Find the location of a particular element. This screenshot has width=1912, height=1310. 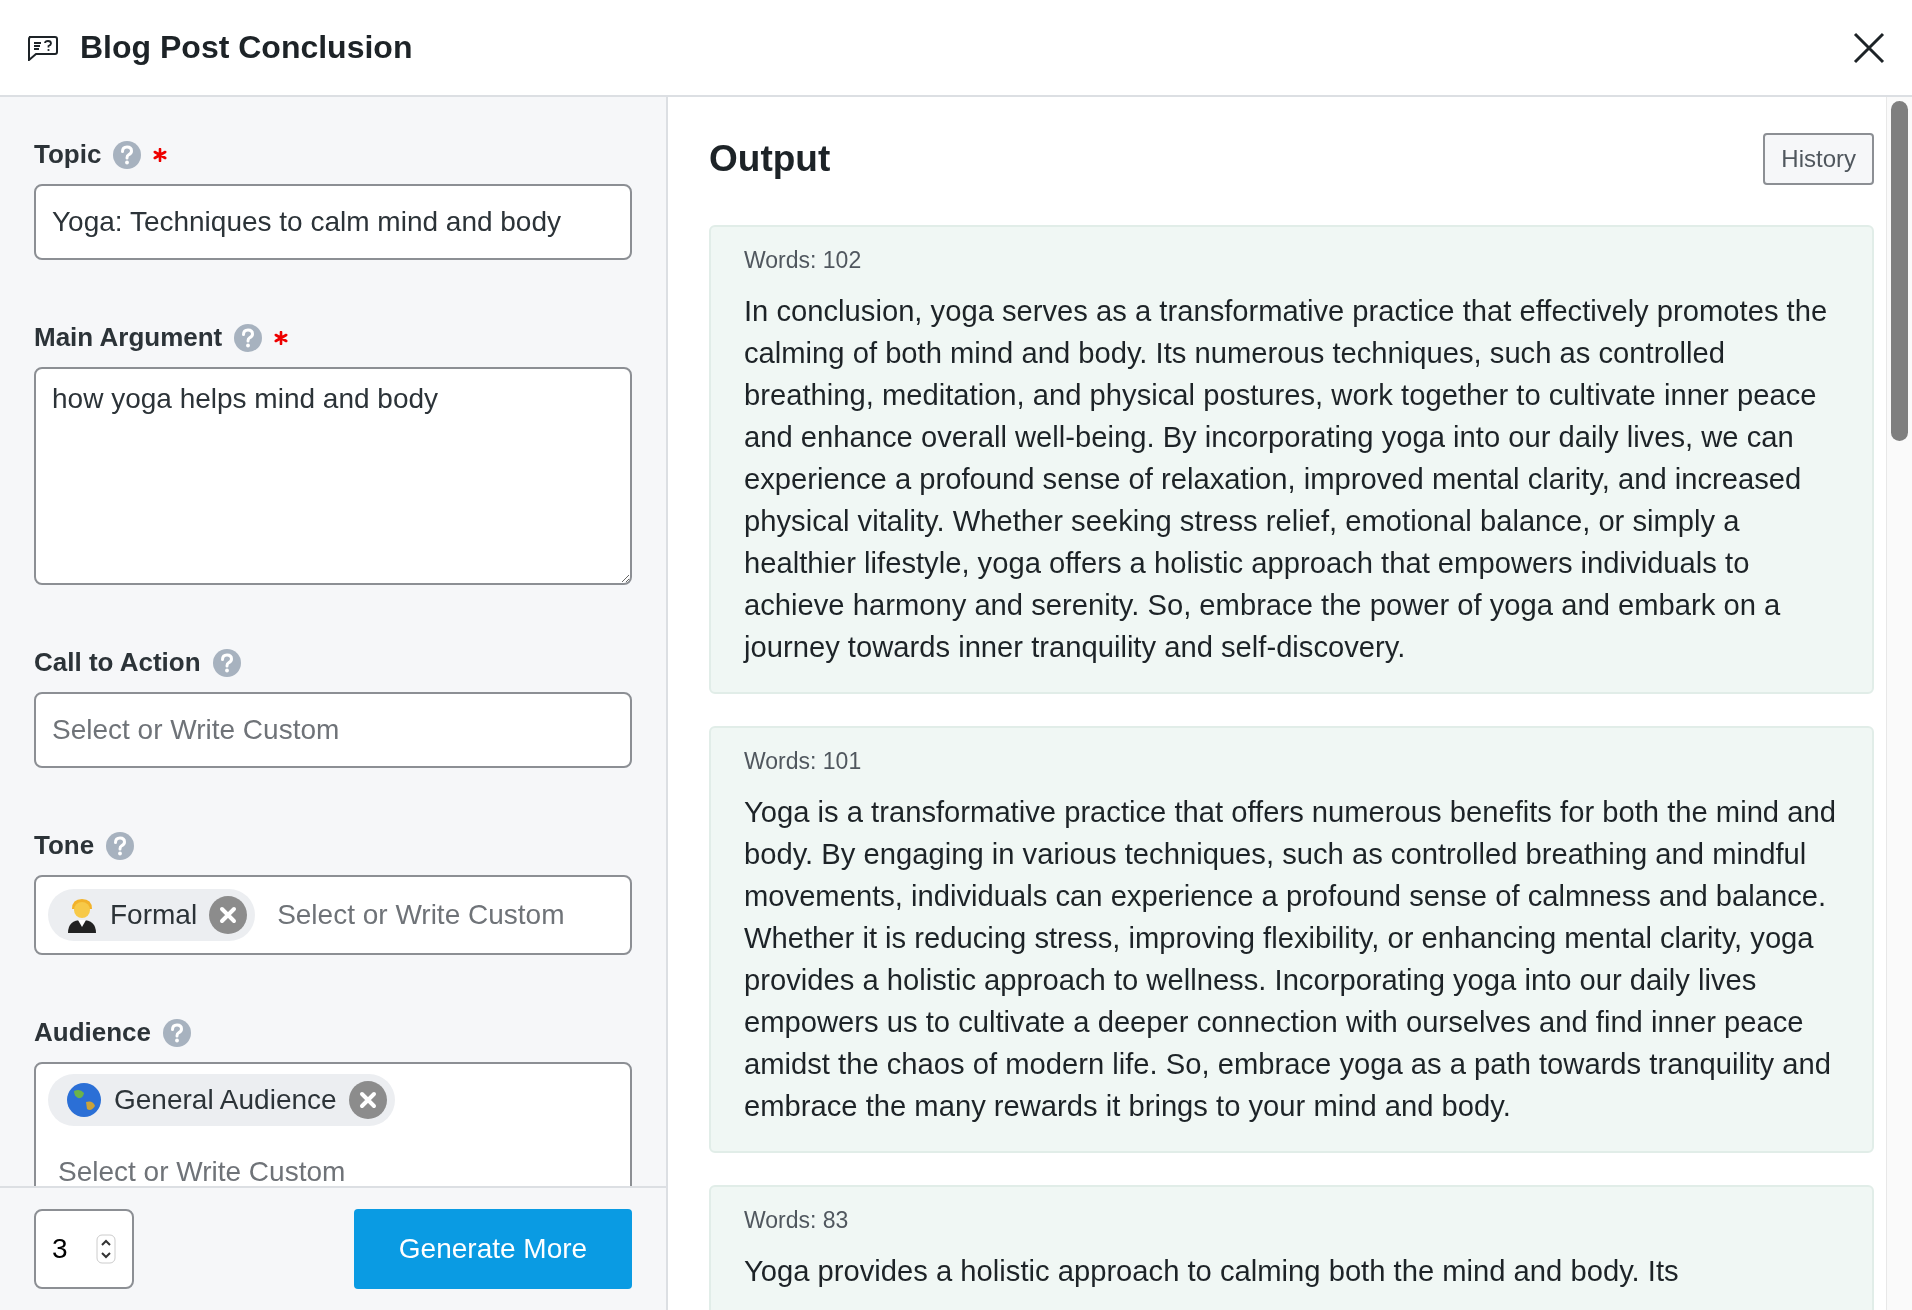

result-text: Yoga is a transformative practice that offers numerous benefits for both the mind and body. By engaging in various techniques, such as controlled breathing and mindful movements, individuals can experience a profound sense of calmness and balance. Whether it is reducing stress, improving flexibility, or enhancing mental clarity, yoga provides a holistic approach to wellness. Incorporating yoga into our daily lives empowers us to cultivate a deeper connection with ourselves and find inner peace amidst the chaos of modern life. So, embrace yoga as a path towards tranquility and embrace the many rewards it brings to your mind and body. is located at coordinates (1290, 959).